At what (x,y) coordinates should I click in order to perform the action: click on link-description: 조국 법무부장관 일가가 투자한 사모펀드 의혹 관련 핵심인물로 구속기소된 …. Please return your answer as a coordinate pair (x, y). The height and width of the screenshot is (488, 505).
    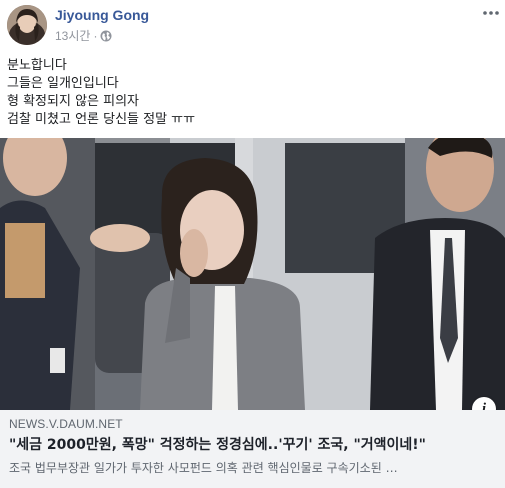
    Looking at the image, I should click on (203, 468).